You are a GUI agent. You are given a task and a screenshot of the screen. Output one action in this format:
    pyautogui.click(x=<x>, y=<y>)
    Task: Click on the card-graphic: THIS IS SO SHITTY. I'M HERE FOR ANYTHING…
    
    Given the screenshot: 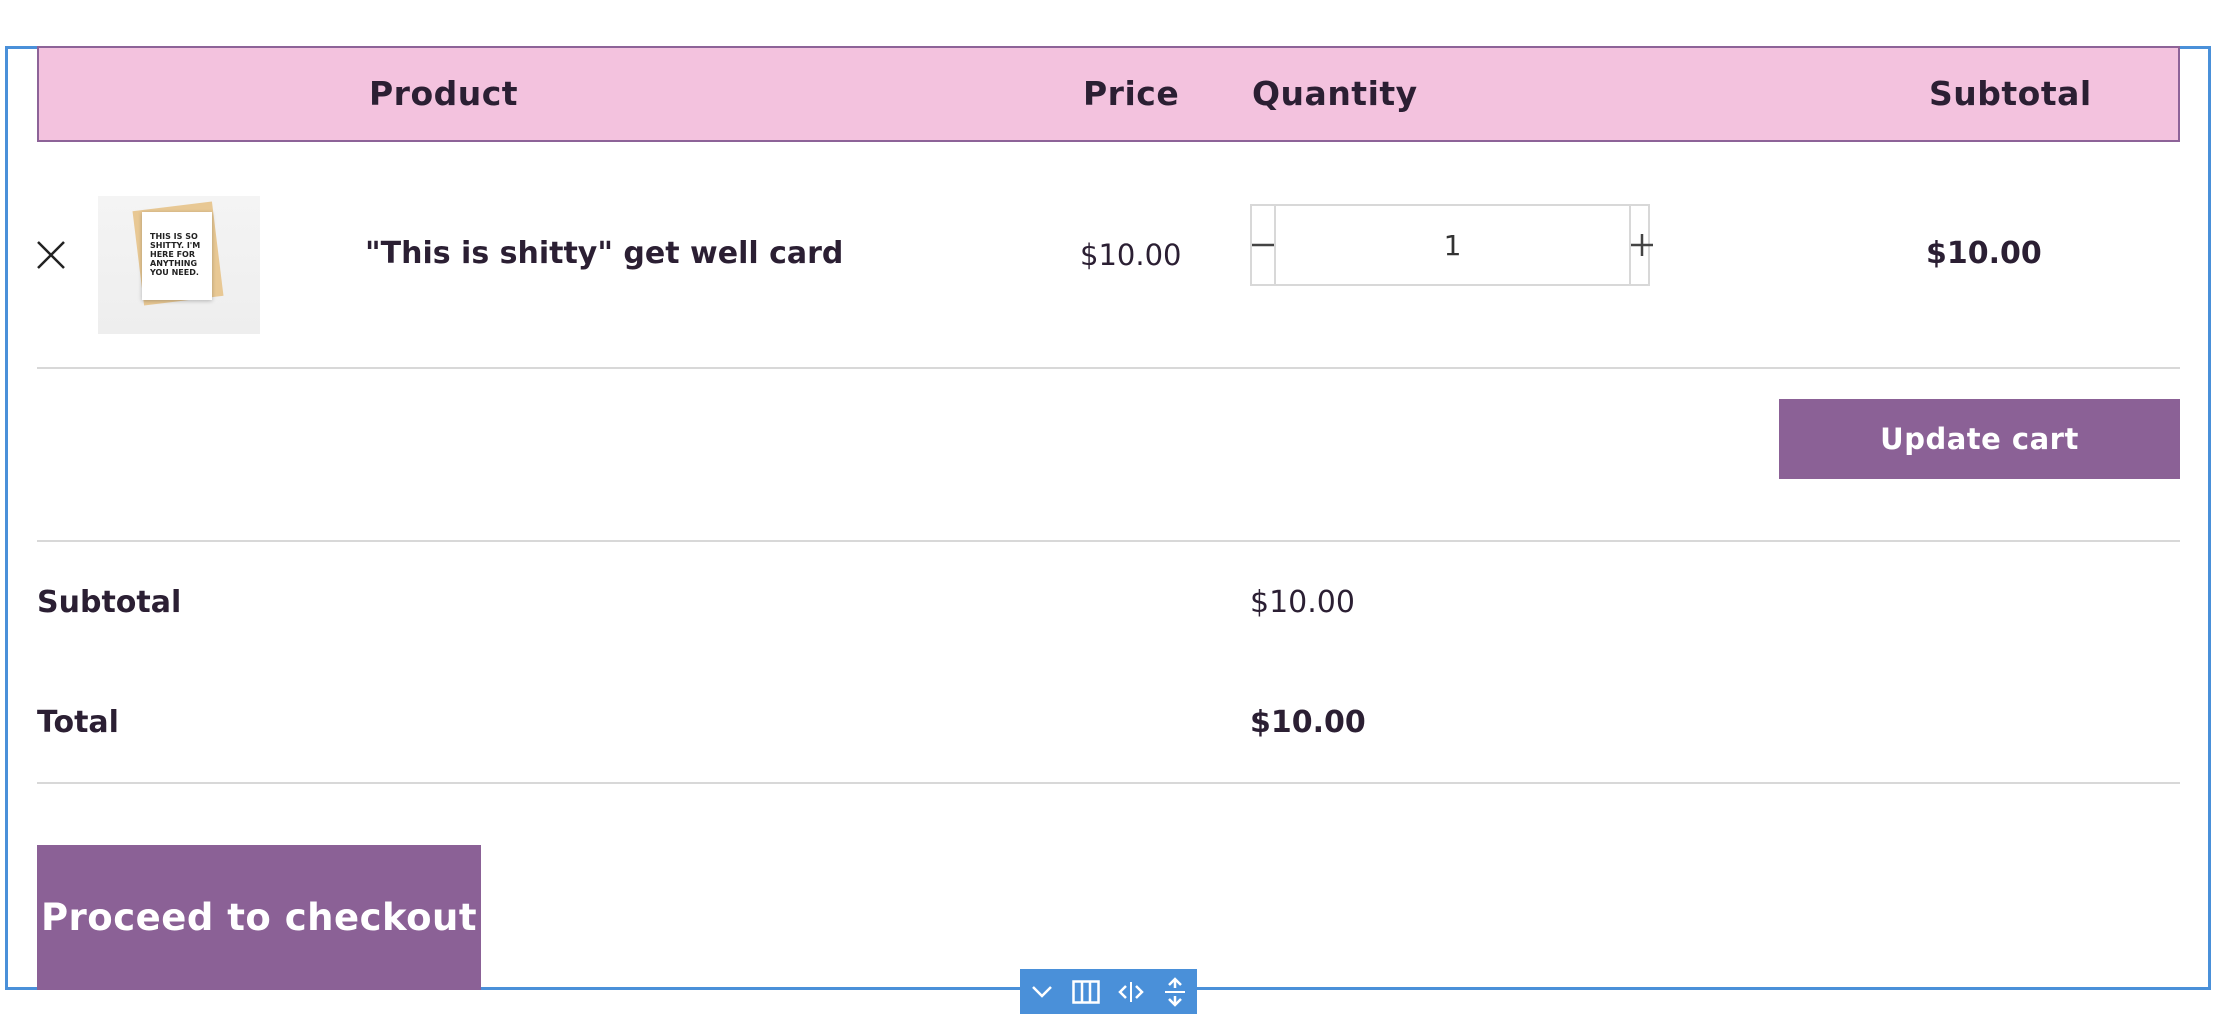 What is the action you would take?
    pyautogui.click(x=177, y=256)
    